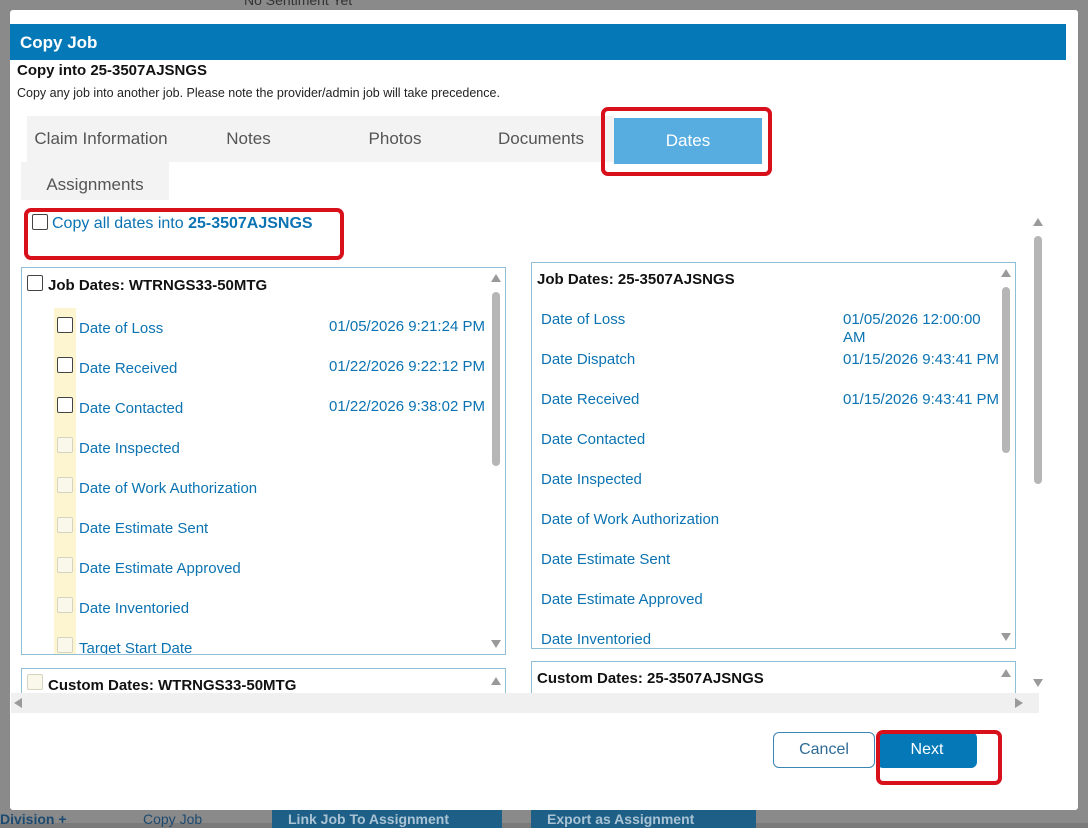 The image size is (1088, 828). What do you see at coordinates (1006, 637) in the screenshot?
I see `target-scroll-down-icon` at bounding box center [1006, 637].